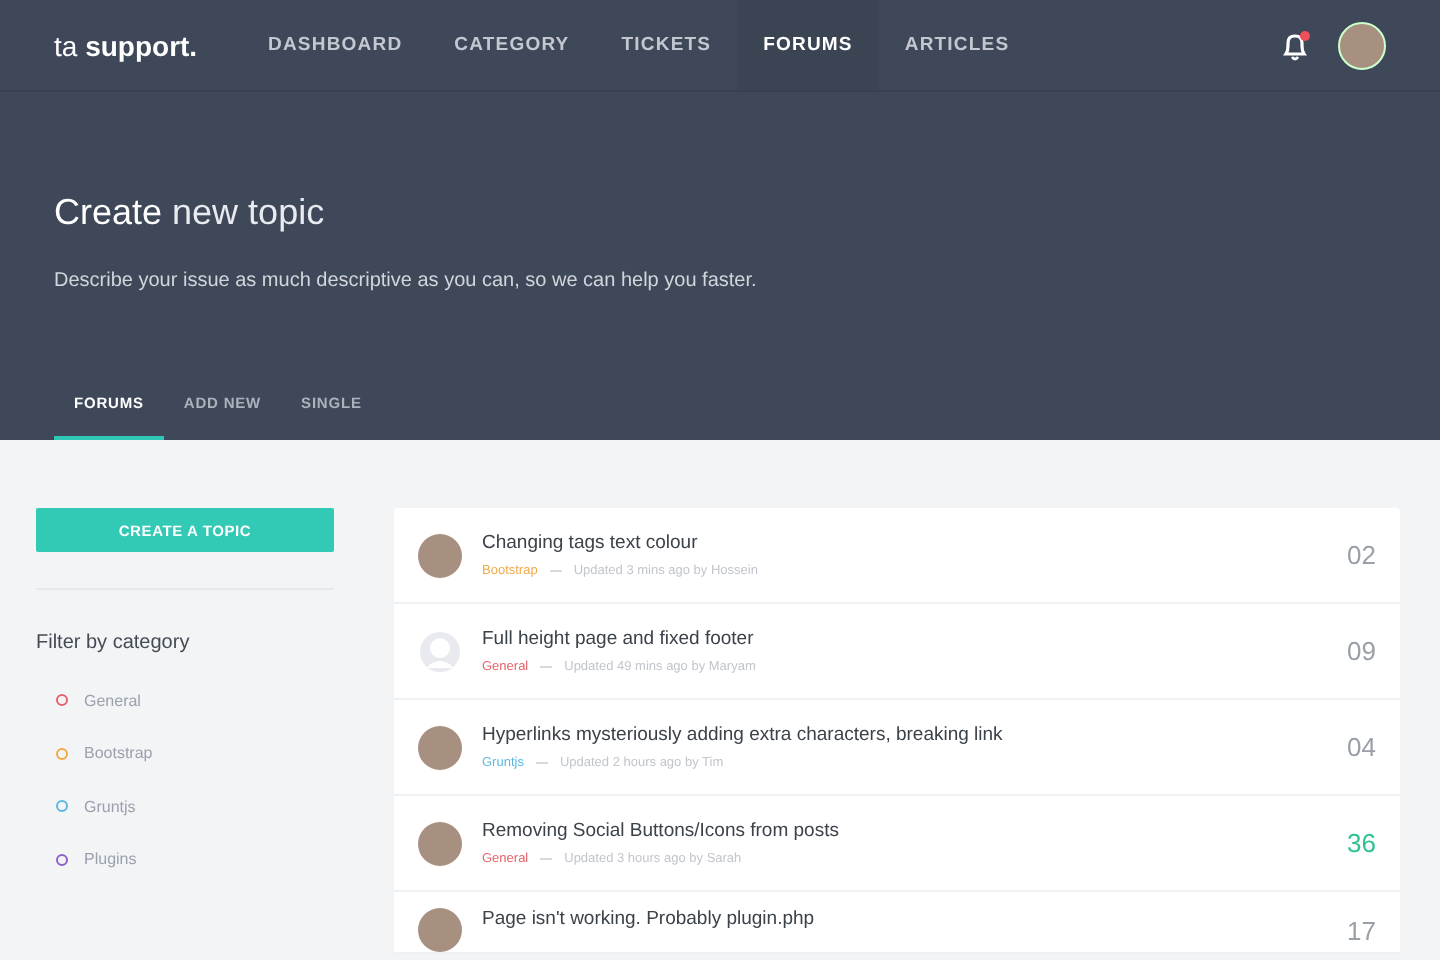  I want to click on topic-title: Full height page and fixed footer, so click(915, 639).